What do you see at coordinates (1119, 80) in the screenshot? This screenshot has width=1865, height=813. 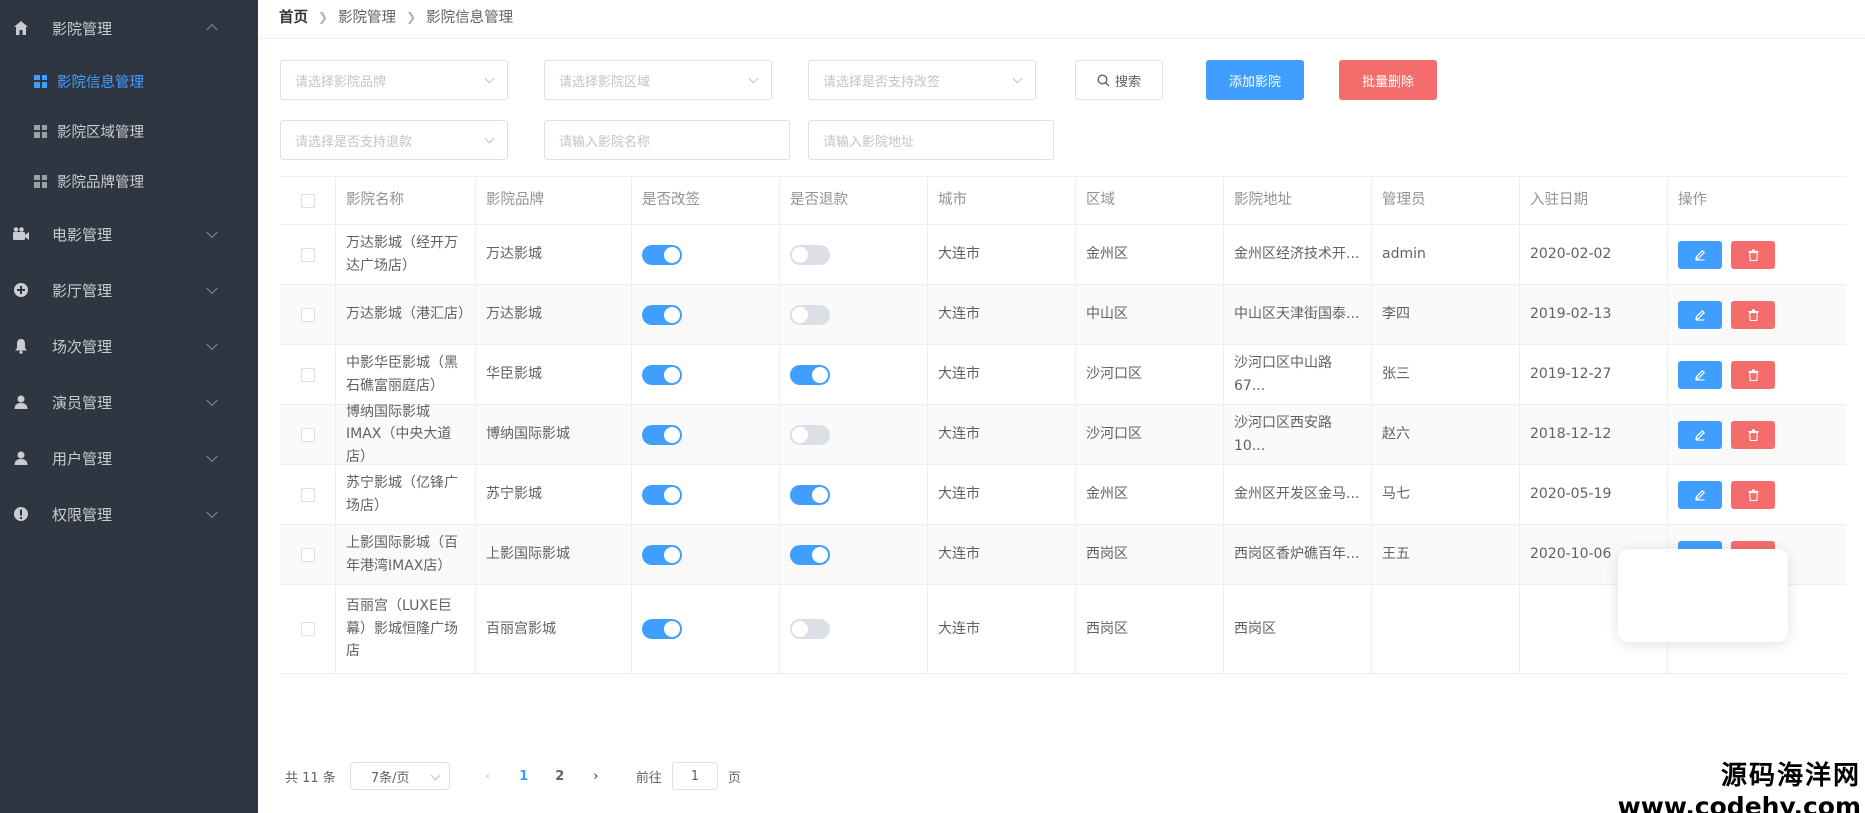 I see `search-button: 搜索` at bounding box center [1119, 80].